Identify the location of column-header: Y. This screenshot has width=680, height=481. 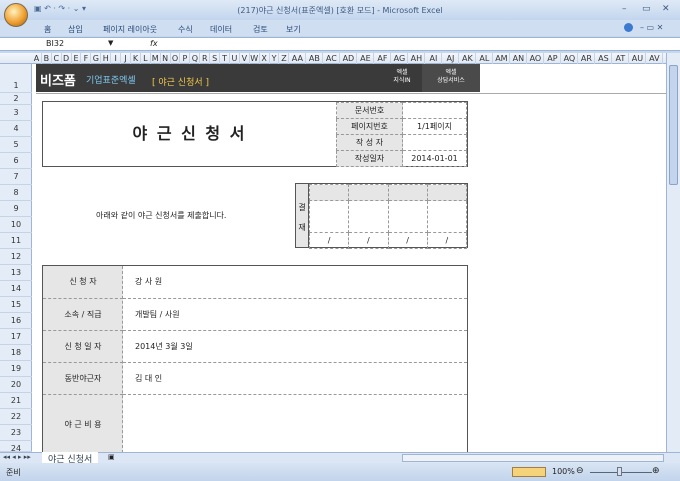
(275, 58).